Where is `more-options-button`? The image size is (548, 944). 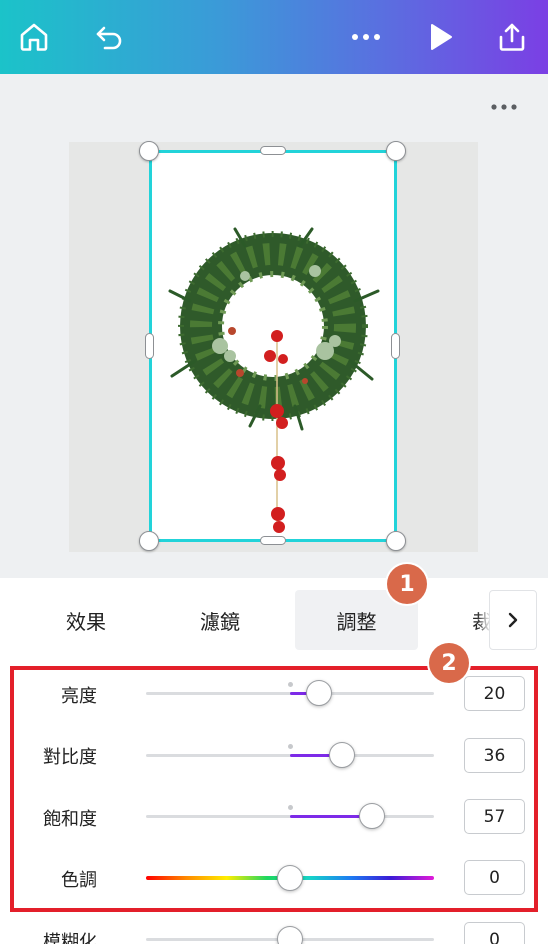
more-options-button is located at coordinates (366, 37).